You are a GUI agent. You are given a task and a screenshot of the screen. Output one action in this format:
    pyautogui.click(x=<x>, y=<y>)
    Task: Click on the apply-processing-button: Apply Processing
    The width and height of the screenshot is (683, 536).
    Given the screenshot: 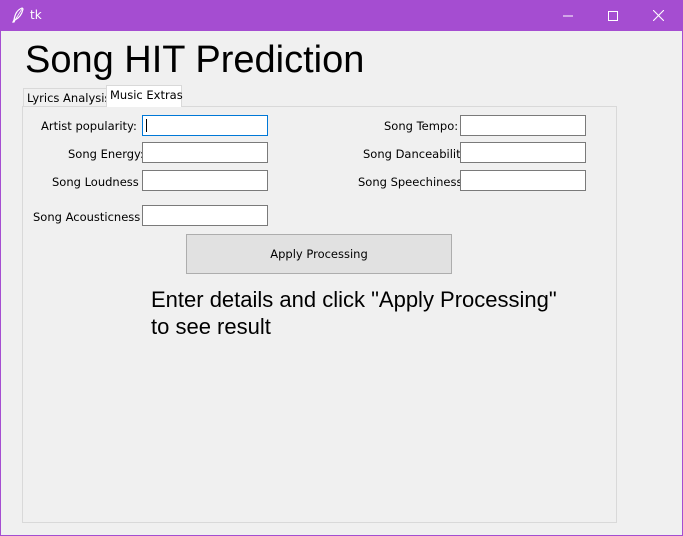 What is the action you would take?
    pyautogui.click(x=319, y=254)
    